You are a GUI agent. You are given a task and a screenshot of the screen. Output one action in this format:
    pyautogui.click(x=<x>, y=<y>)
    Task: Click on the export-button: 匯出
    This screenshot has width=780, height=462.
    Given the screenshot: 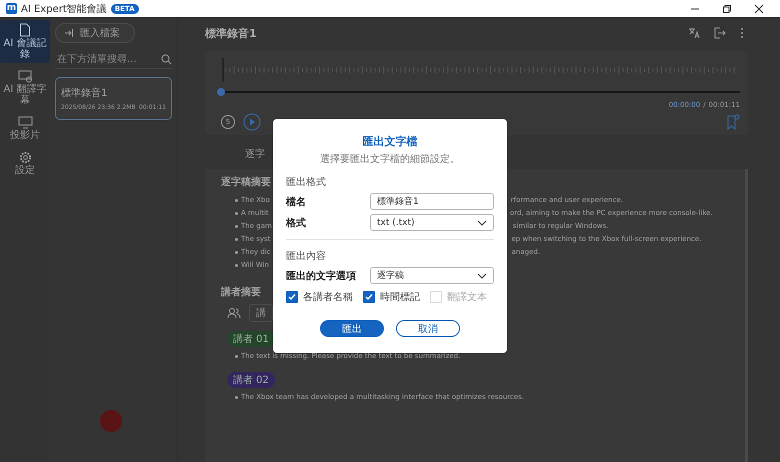 What is the action you would take?
    pyautogui.click(x=352, y=328)
    